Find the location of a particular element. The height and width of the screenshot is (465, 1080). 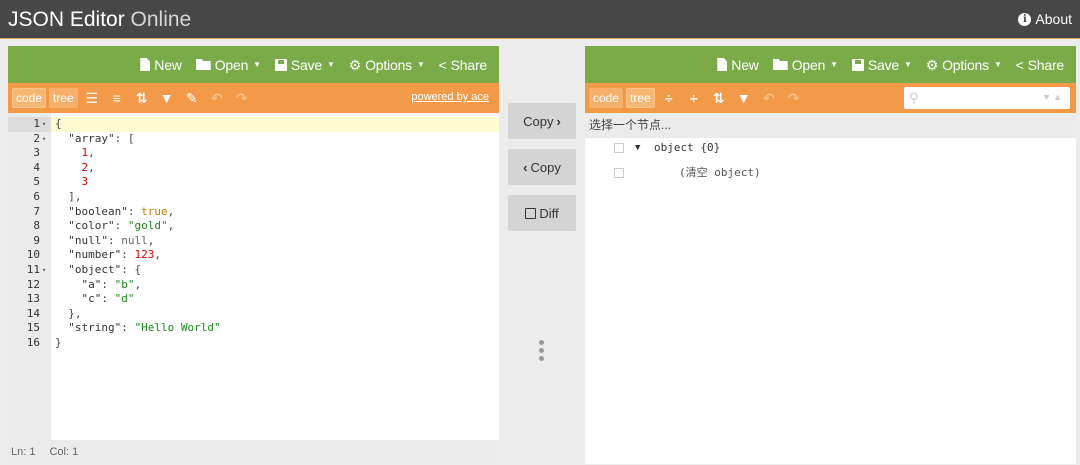

code-line: 6 ], is located at coordinates (253, 197).